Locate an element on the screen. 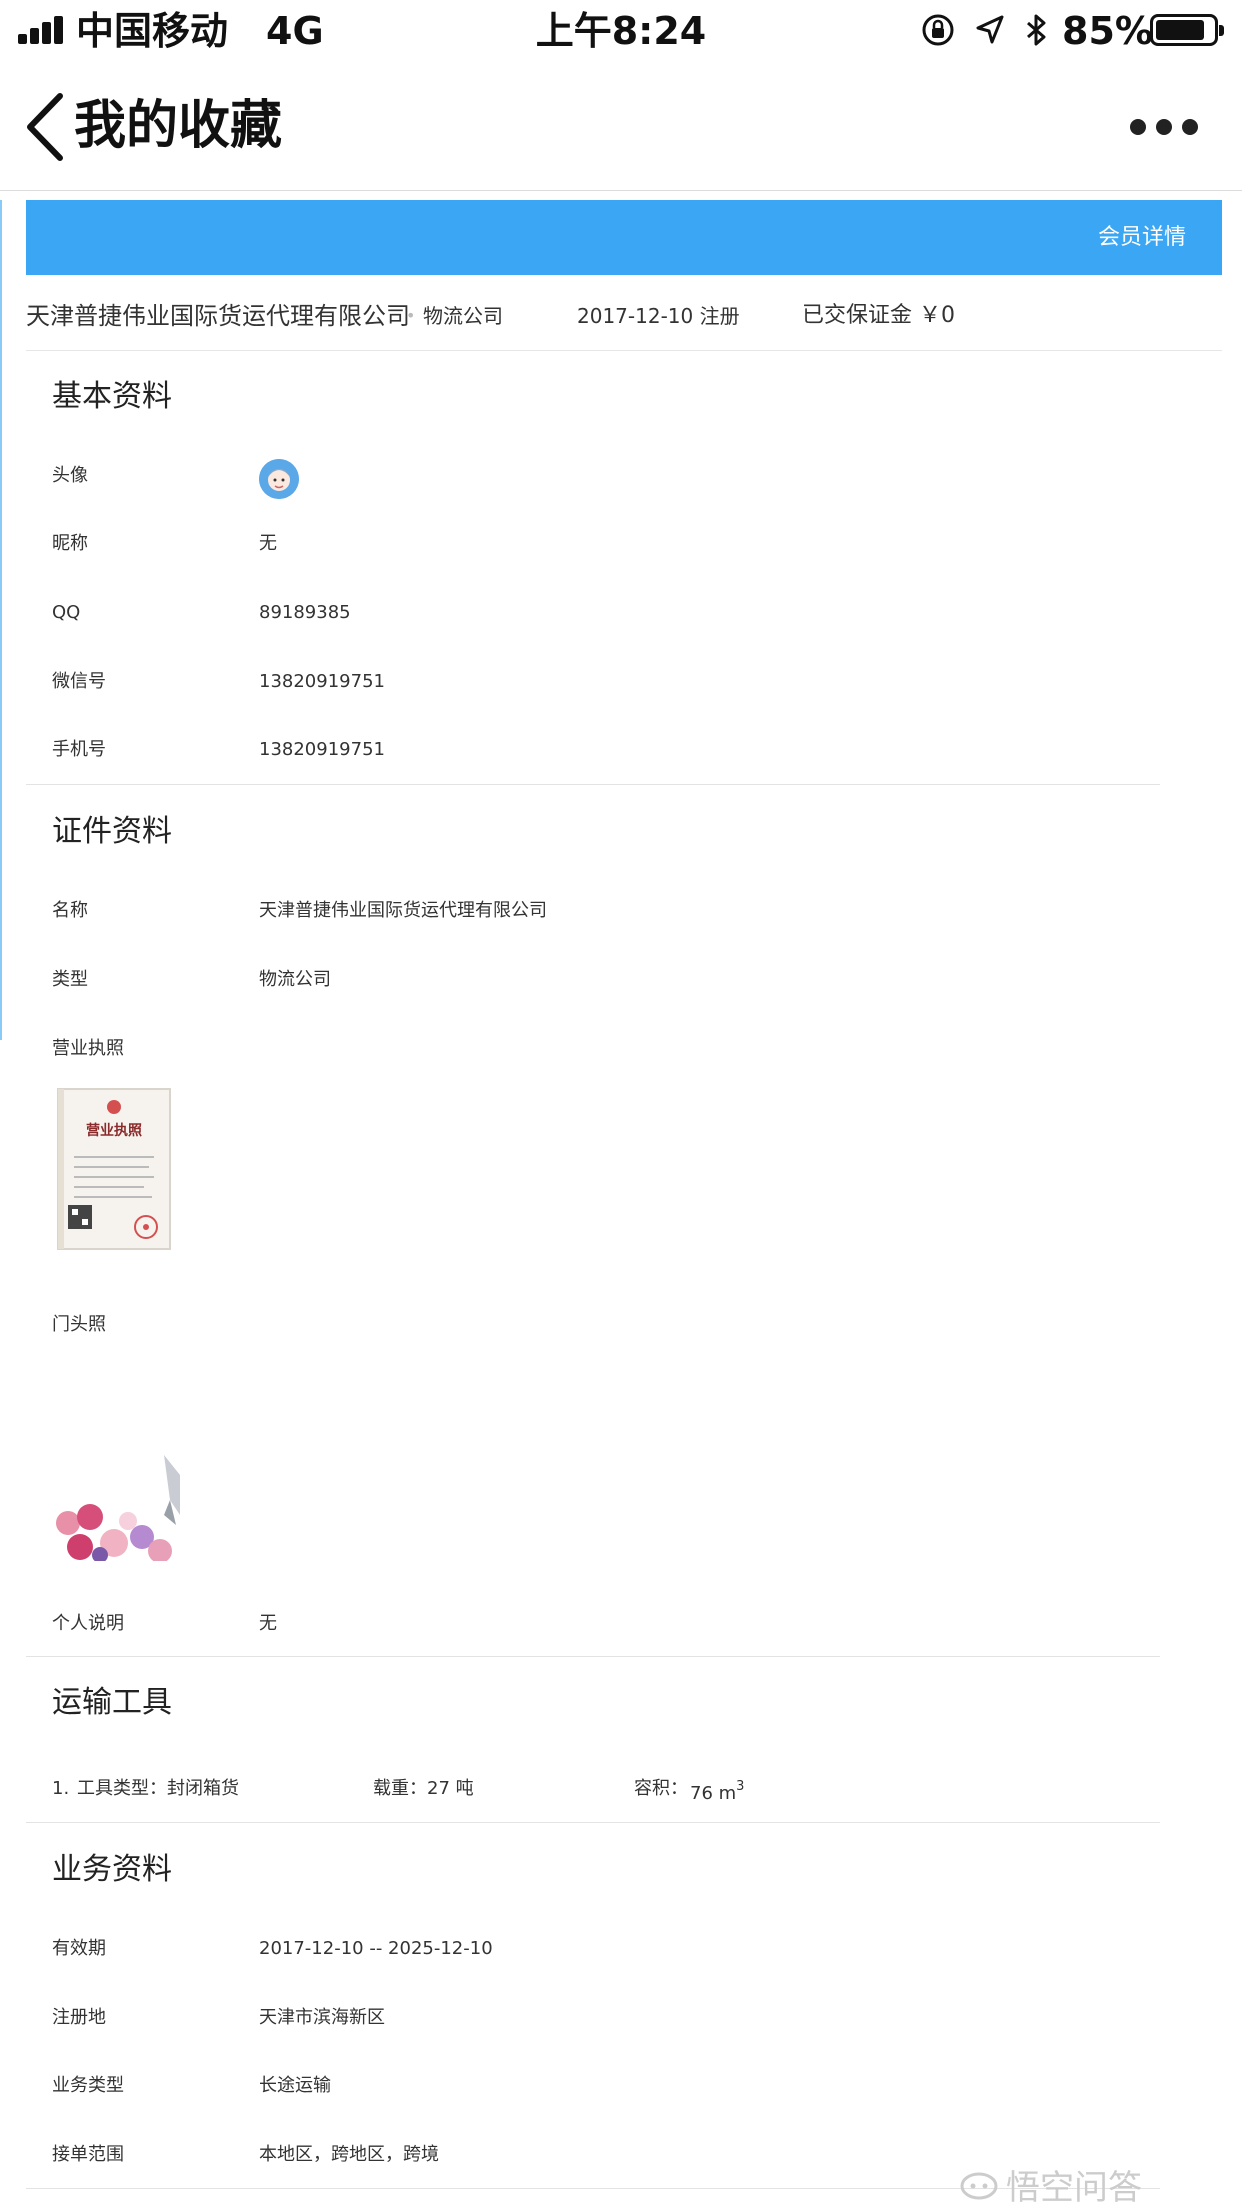 The image size is (1242, 2208). qq-label: QQ is located at coordinates (66, 612).